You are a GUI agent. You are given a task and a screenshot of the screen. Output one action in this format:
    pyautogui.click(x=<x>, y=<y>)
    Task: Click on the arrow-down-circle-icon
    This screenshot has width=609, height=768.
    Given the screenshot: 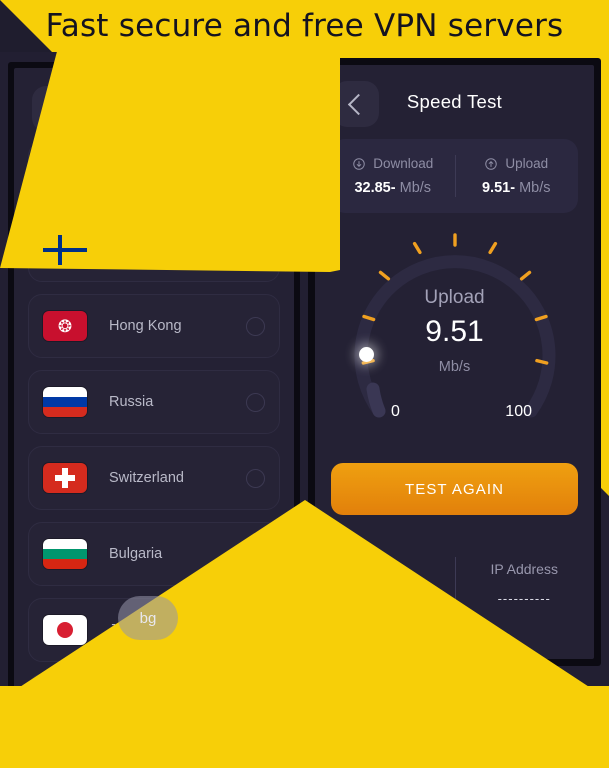 What is the action you would take?
    pyautogui.click(x=359, y=163)
    